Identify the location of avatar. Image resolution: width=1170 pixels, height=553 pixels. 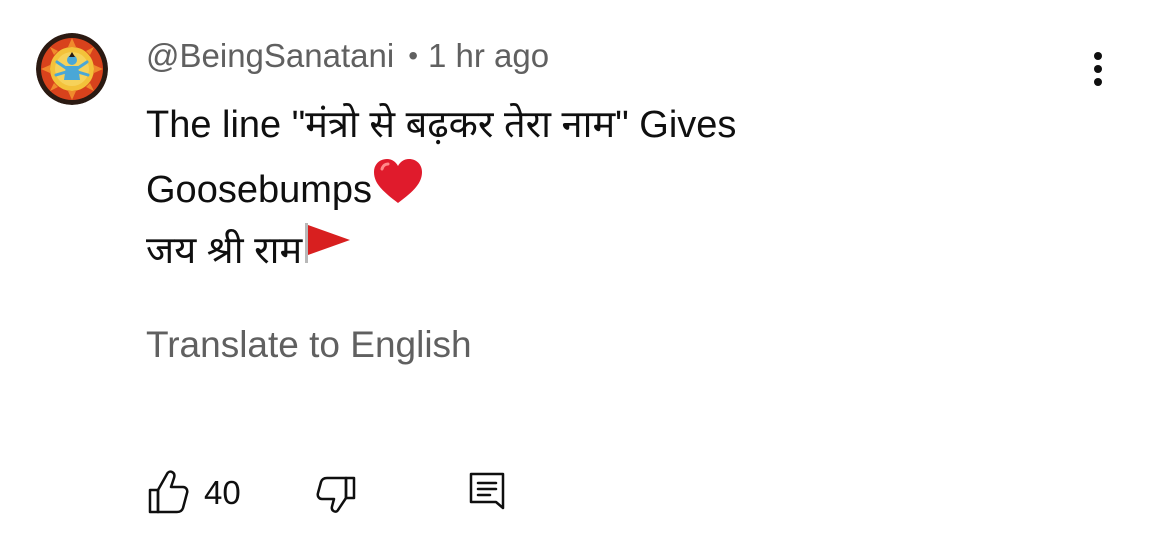
(72, 69).